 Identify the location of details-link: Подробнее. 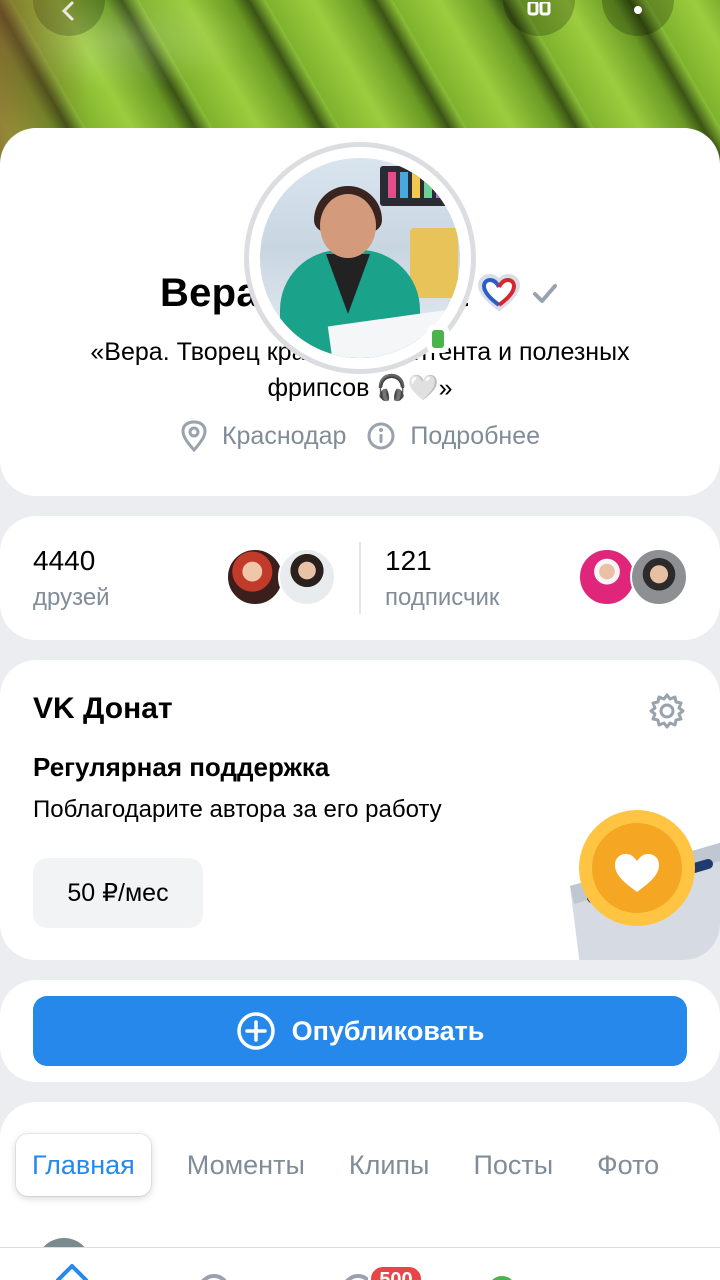
(453, 436).